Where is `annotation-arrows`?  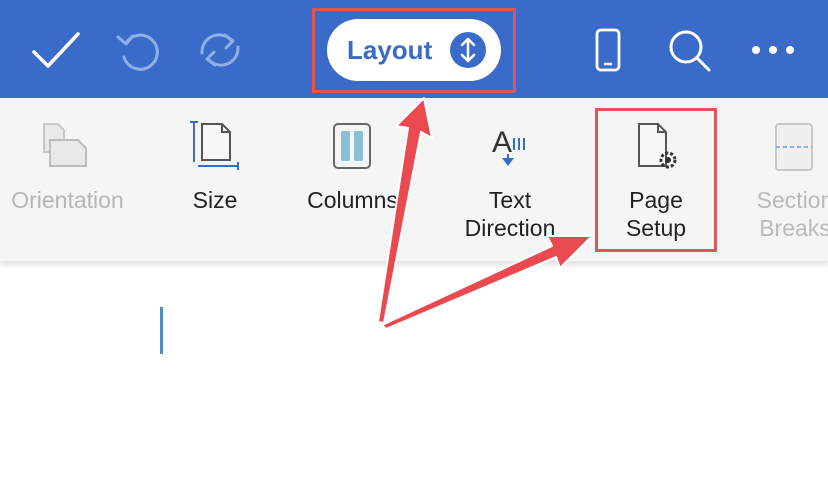
annotation-arrows is located at coordinates (485, 213).